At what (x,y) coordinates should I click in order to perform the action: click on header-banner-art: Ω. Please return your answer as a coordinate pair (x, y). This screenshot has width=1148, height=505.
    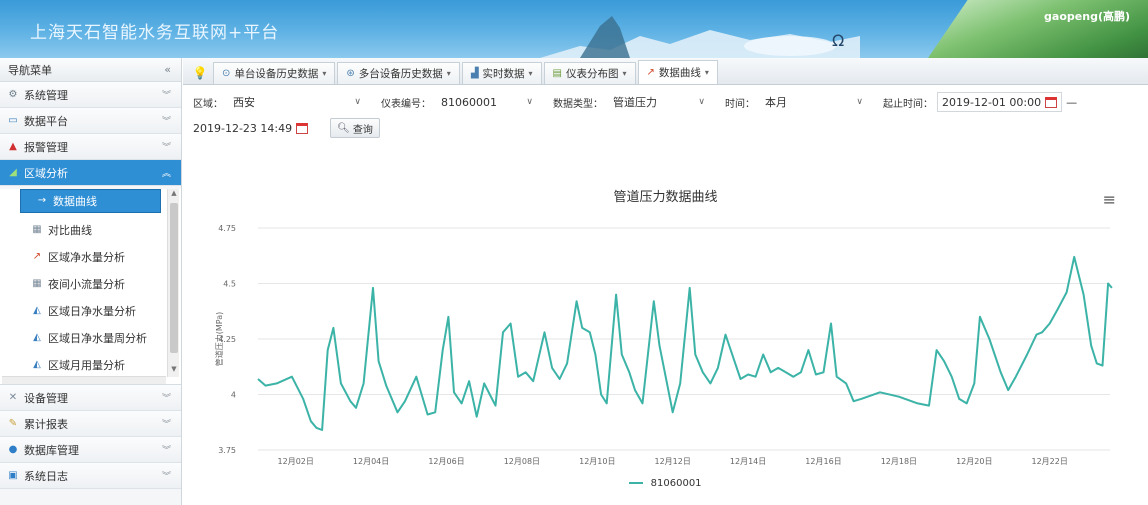
    Looking at the image, I should click on (700, 37).